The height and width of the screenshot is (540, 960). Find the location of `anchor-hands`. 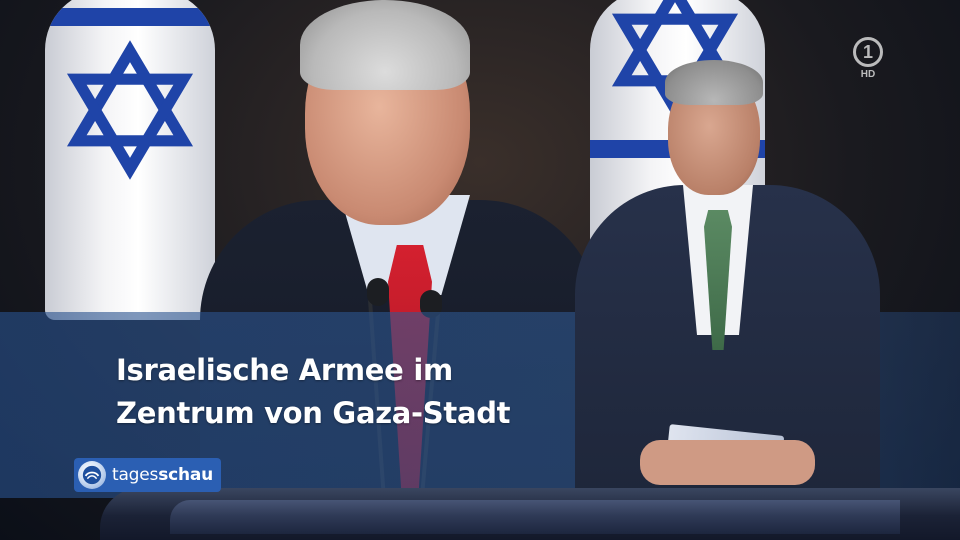

anchor-hands is located at coordinates (727, 462).